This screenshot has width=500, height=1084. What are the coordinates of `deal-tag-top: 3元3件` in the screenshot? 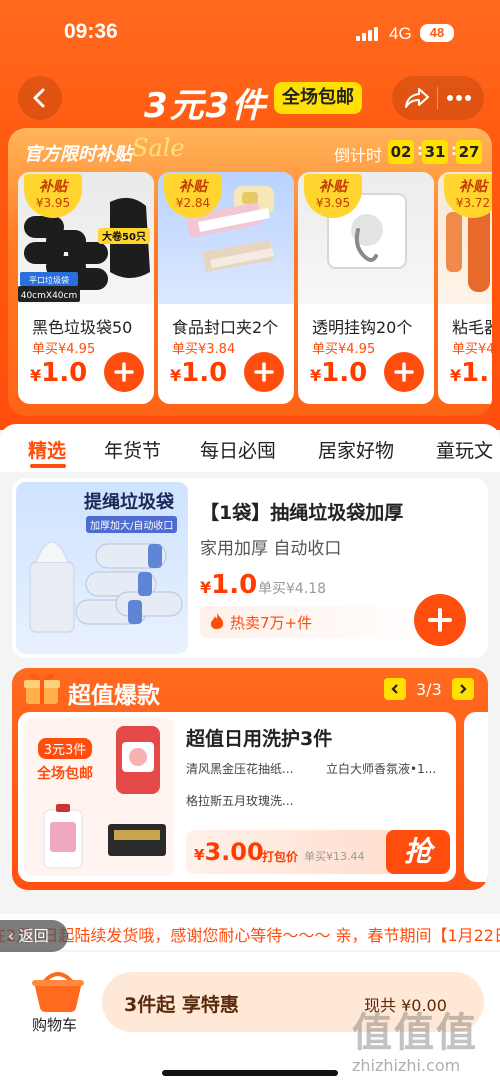 It's located at (65, 748).